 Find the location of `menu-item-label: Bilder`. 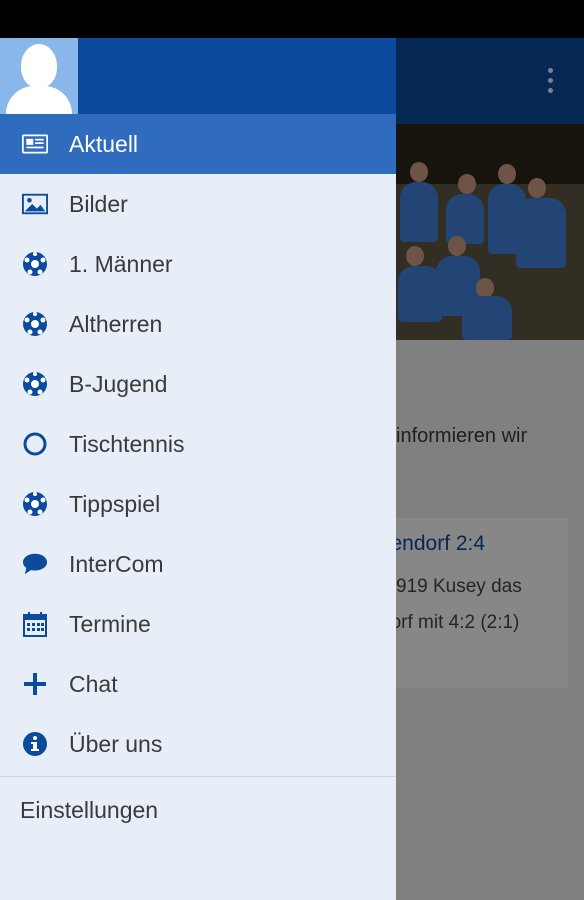

menu-item-label: Bilder is located at coordinates (98, 203).